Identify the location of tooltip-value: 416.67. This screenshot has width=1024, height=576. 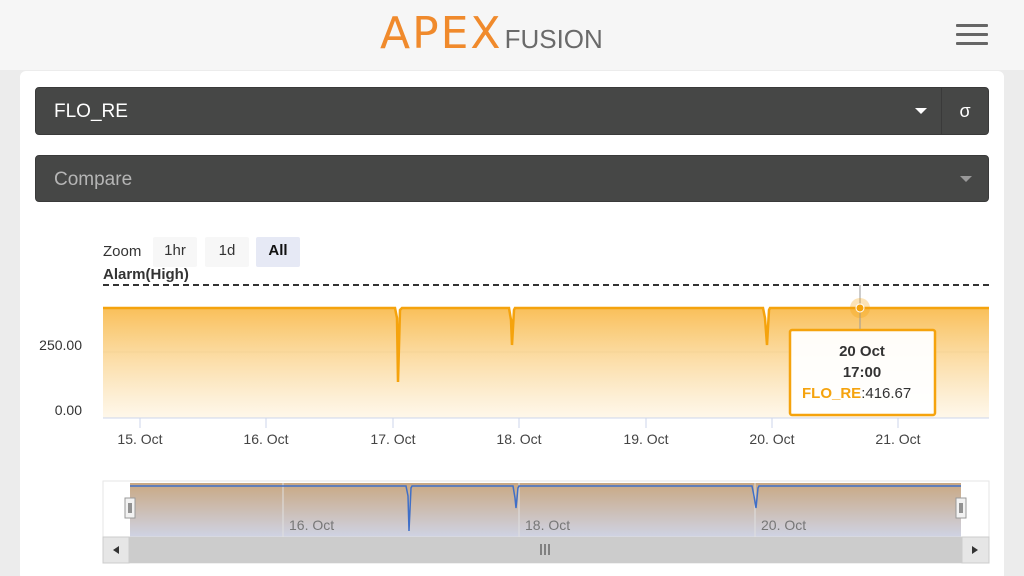
(888, 393).